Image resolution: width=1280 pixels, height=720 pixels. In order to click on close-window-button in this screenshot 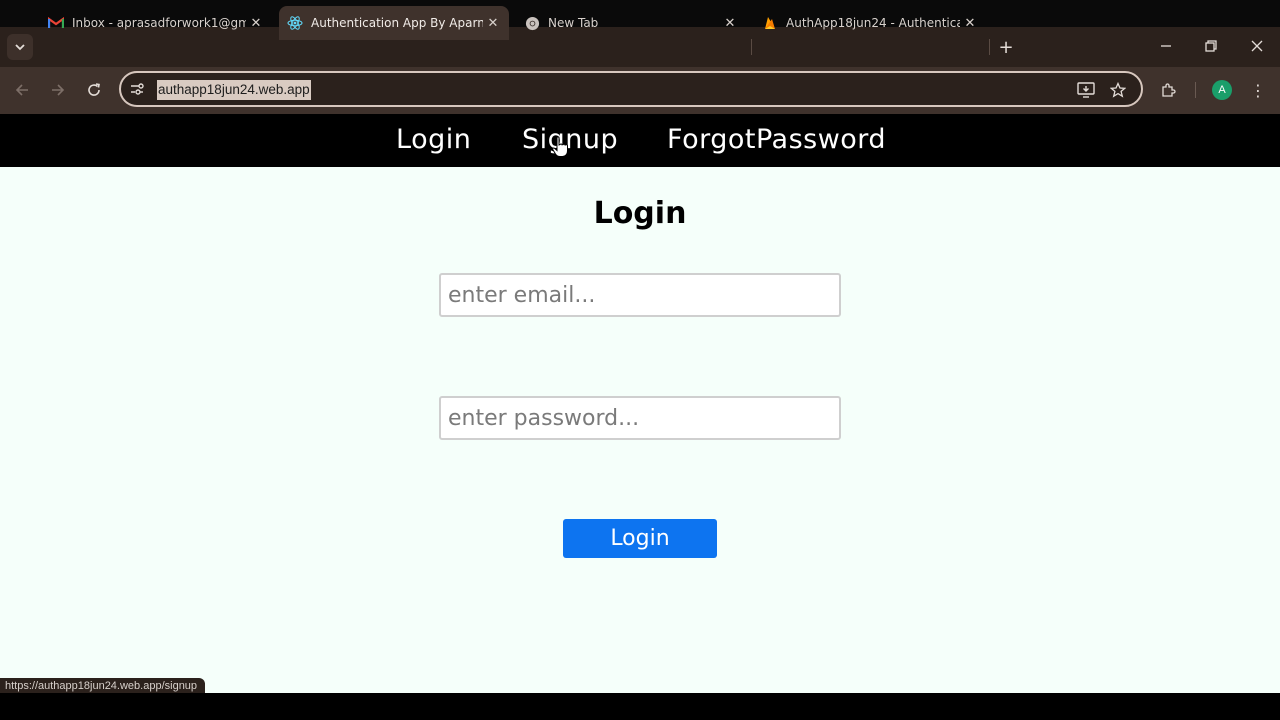, I will do `click(1257, 46)`.